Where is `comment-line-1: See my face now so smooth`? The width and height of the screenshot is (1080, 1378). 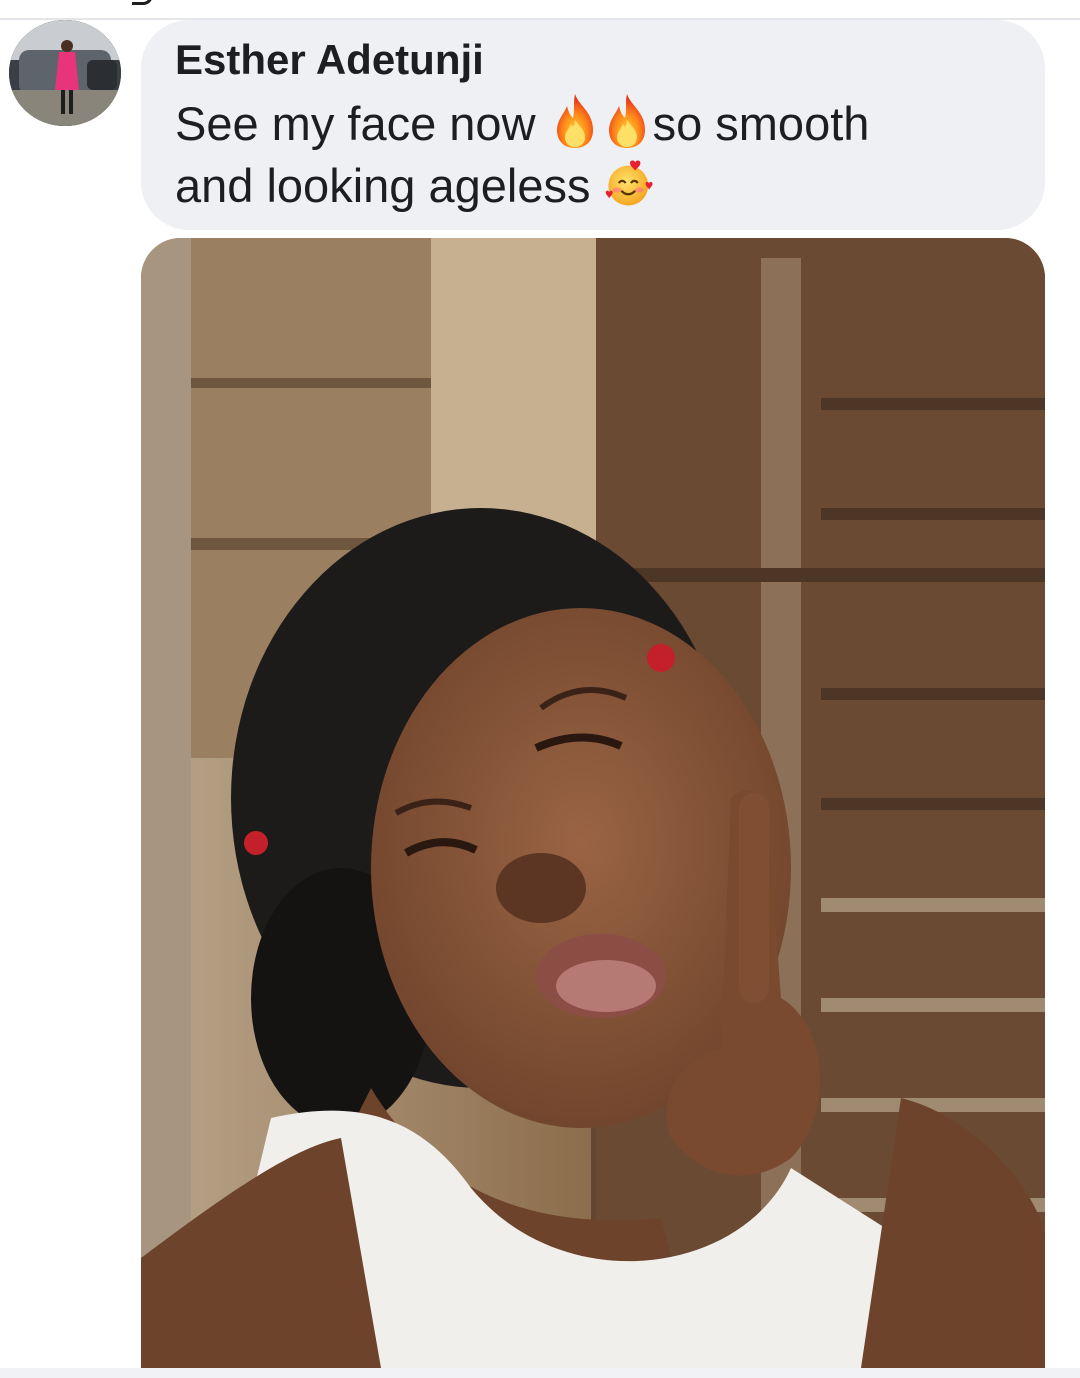
comment-line-1: See my face now so smooth is located at coordinates (595, 123).